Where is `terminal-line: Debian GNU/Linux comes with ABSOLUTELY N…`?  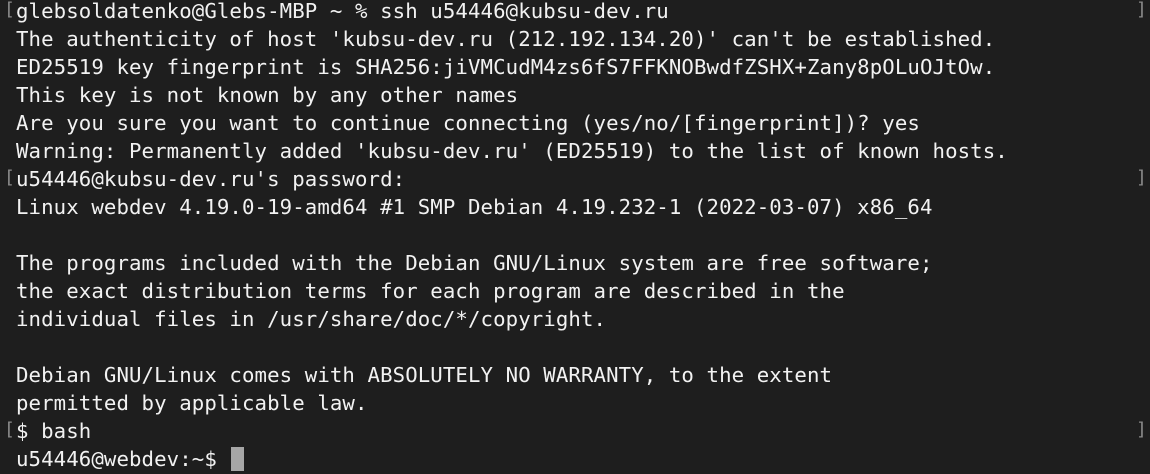 terminal-line: Debian GNU/Linux comes with ABSOLUTELY N… is located at coordinates (575, 375).